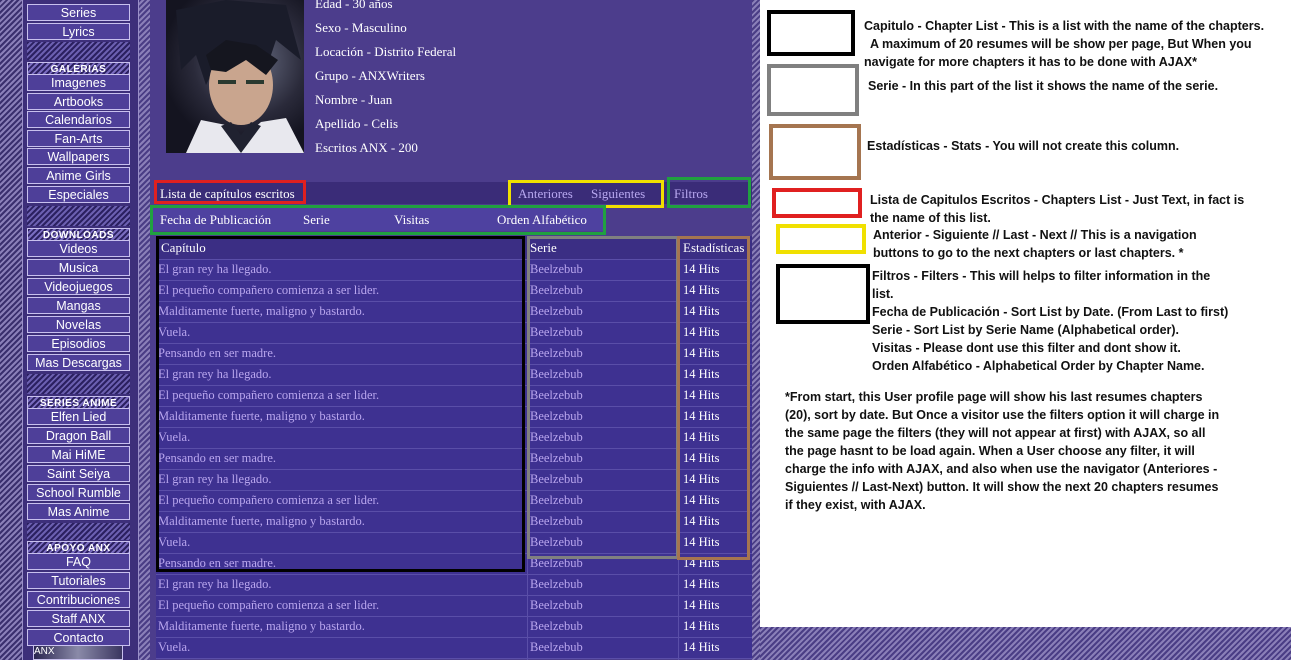  I want to click on annotation-box-filter-bar, so click(378, 220).